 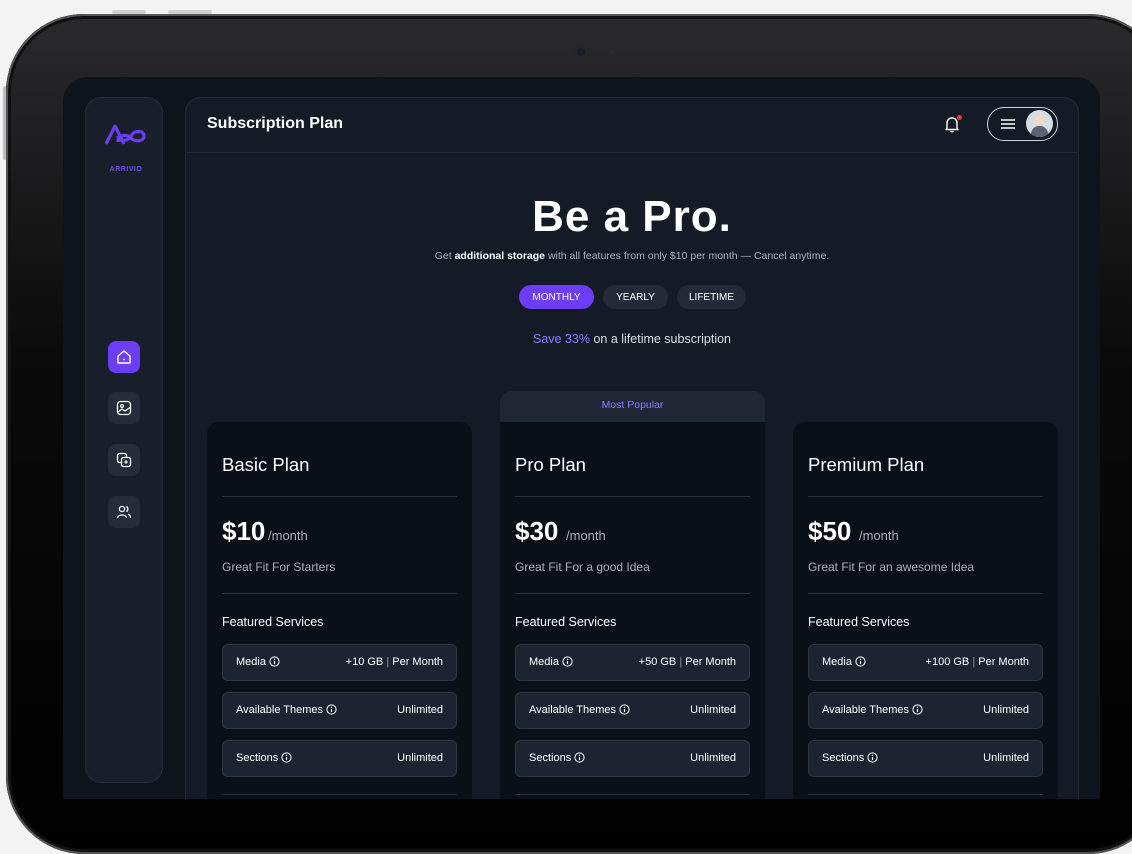 What do you see at coordinates (275, 123) in the screenshot?
I see `page-title: Subscription Plan` at bounding box center [275, 123].